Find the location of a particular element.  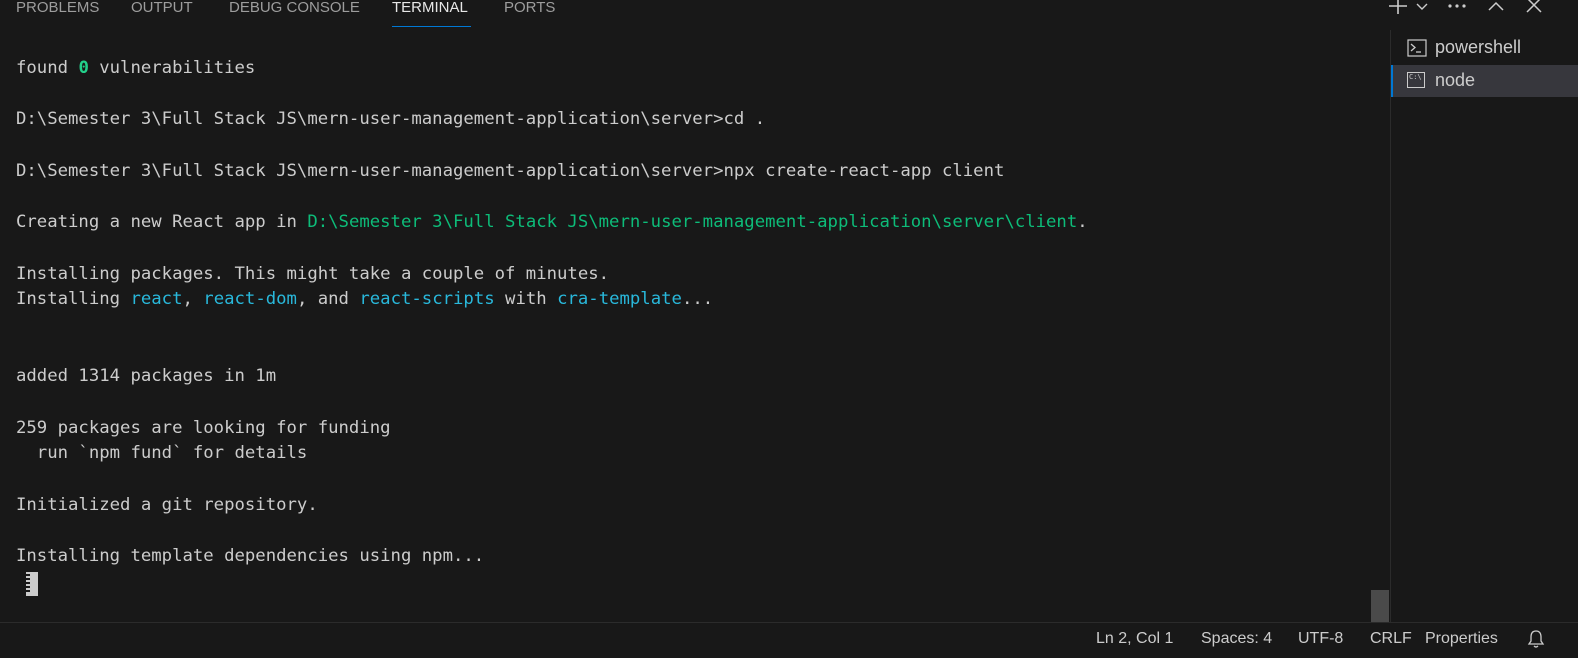

language-mode: Properties is located at coordinates (1461, 639).